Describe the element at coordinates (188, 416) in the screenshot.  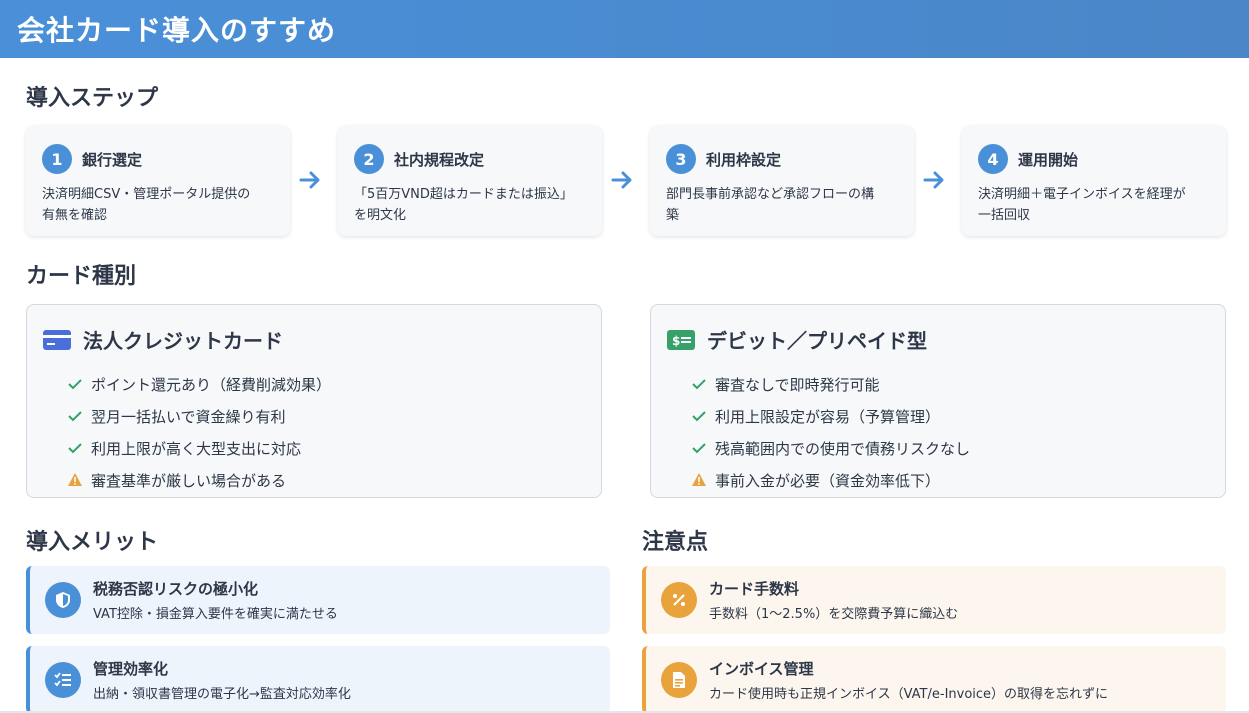
I see `feature-text: 翌月一括払いで資金繰り有利` at that location.